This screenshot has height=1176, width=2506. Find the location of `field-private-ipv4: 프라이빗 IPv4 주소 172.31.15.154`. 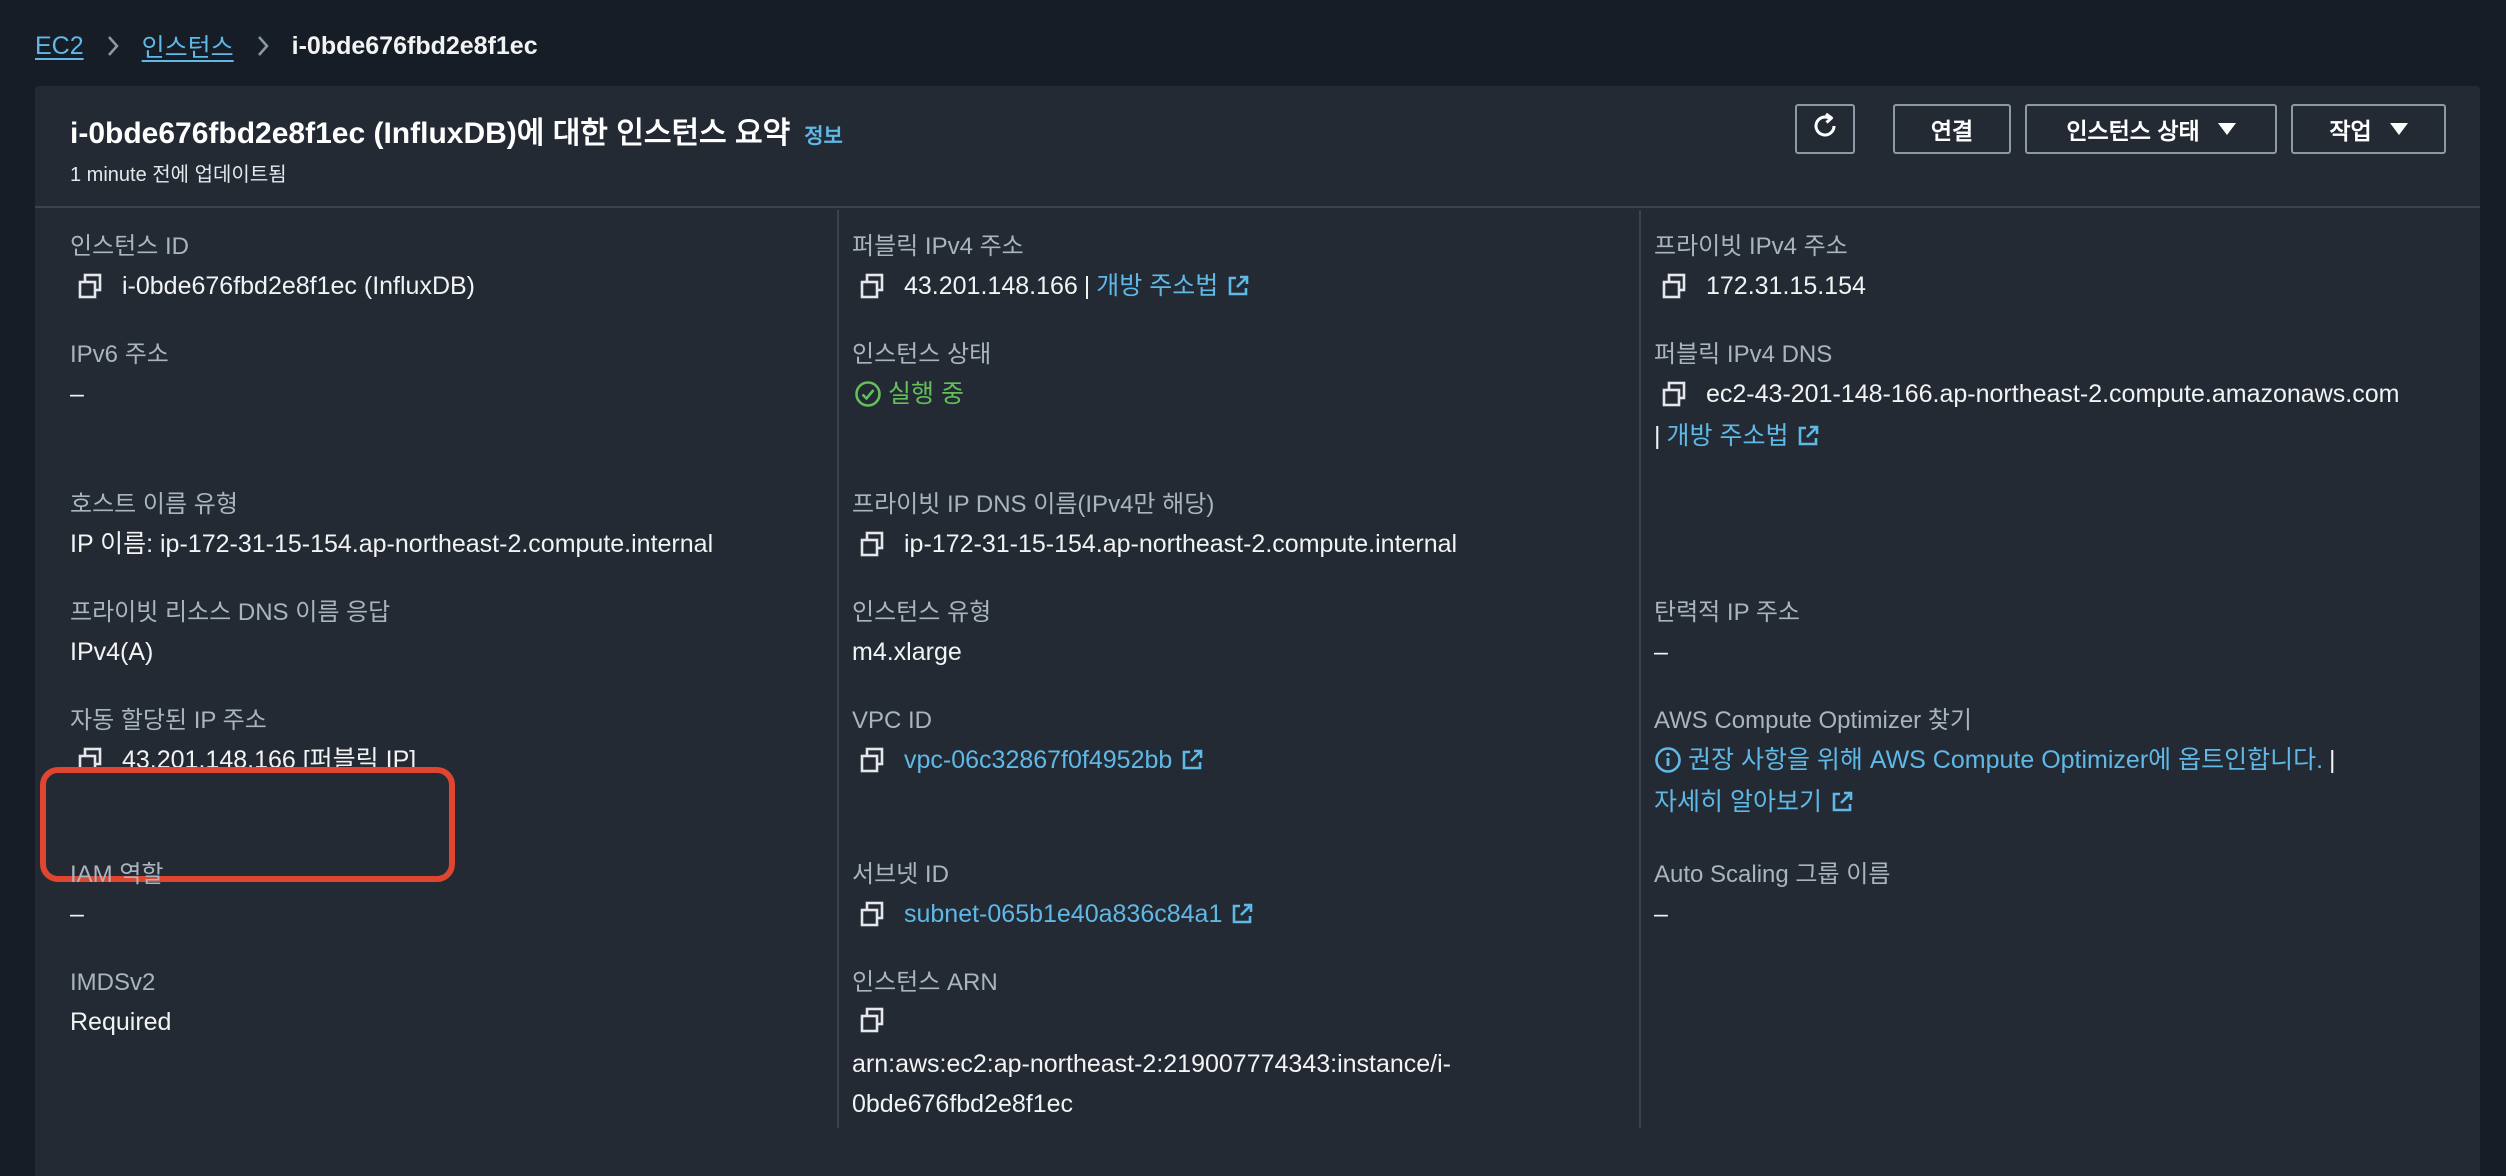

field-private-ipv4: 프라이빗 IPv4 주소 172.31.15.154 is located at coordinates (2024, 267).